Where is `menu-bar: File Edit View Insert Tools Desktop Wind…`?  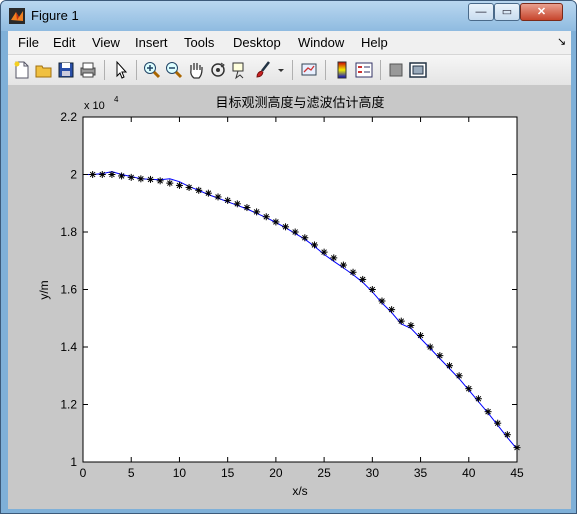 menu-bar: File Edit View Insert Tools Desktop Wind… is located at coordinates (289, 42).